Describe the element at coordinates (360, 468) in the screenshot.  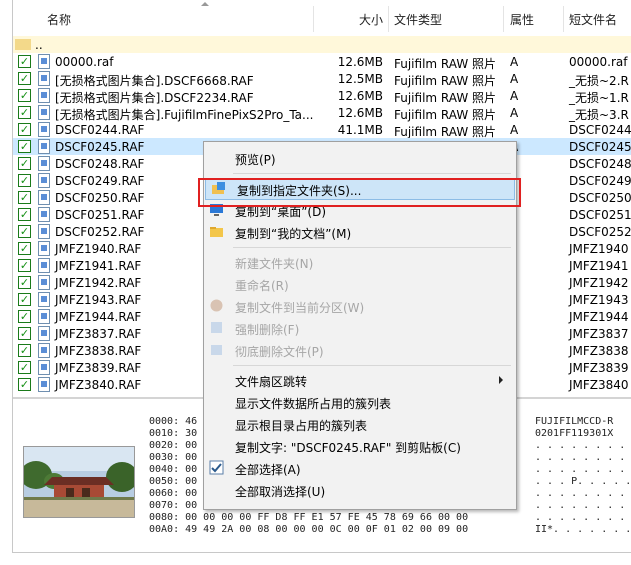
I see `menu-item: 全部选择(A)` at that location.